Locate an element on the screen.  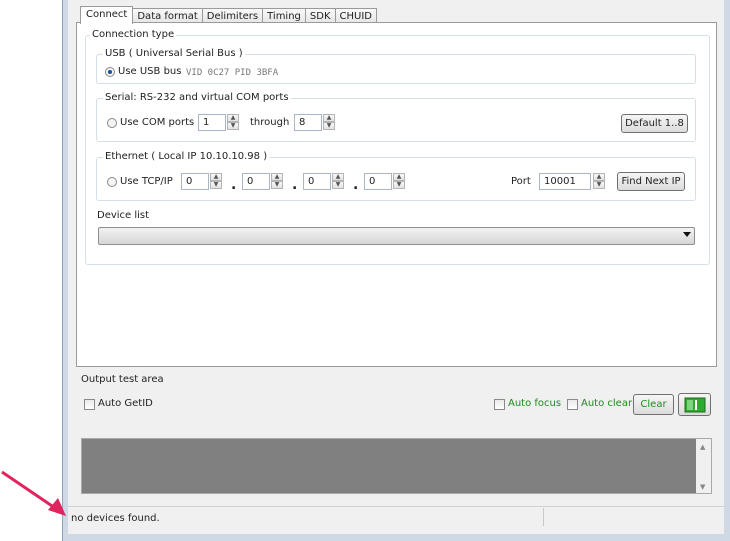
port-stepper: ▲ ▼ is located at coordinates (599, 181).